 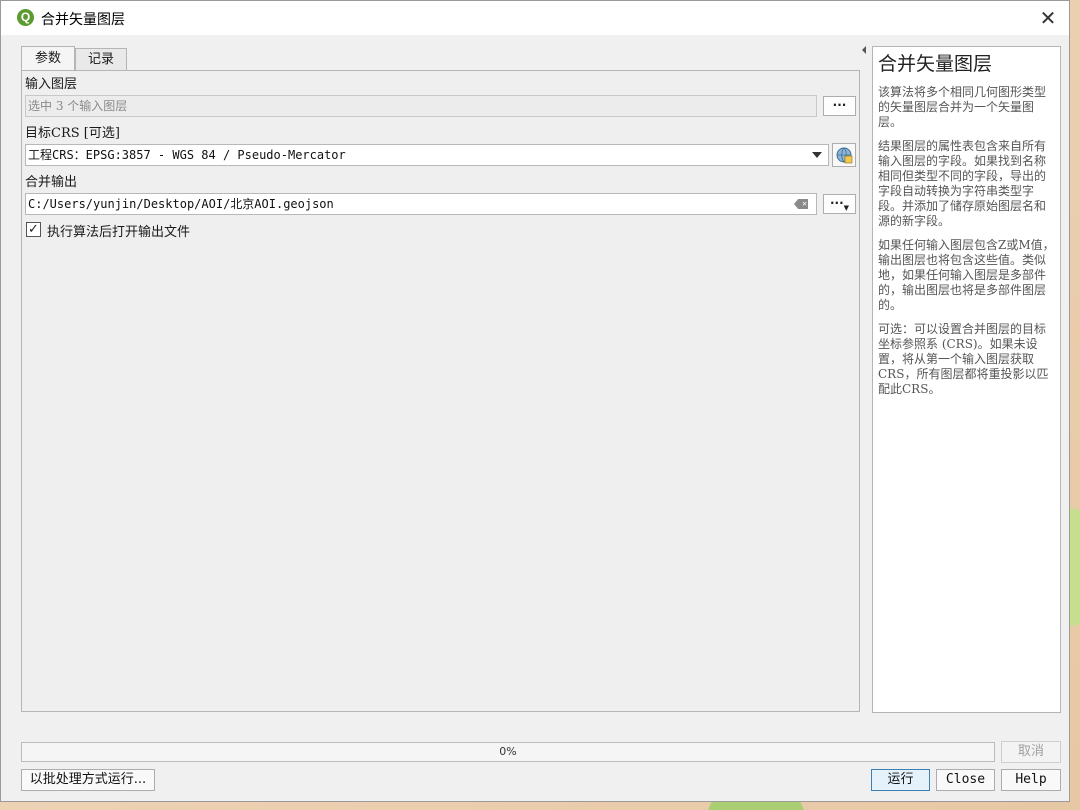 What do you see at coordinates (48, 59) in the screenshot?
I see `tab-parameters: 参数` at bounding box center [48, 59].